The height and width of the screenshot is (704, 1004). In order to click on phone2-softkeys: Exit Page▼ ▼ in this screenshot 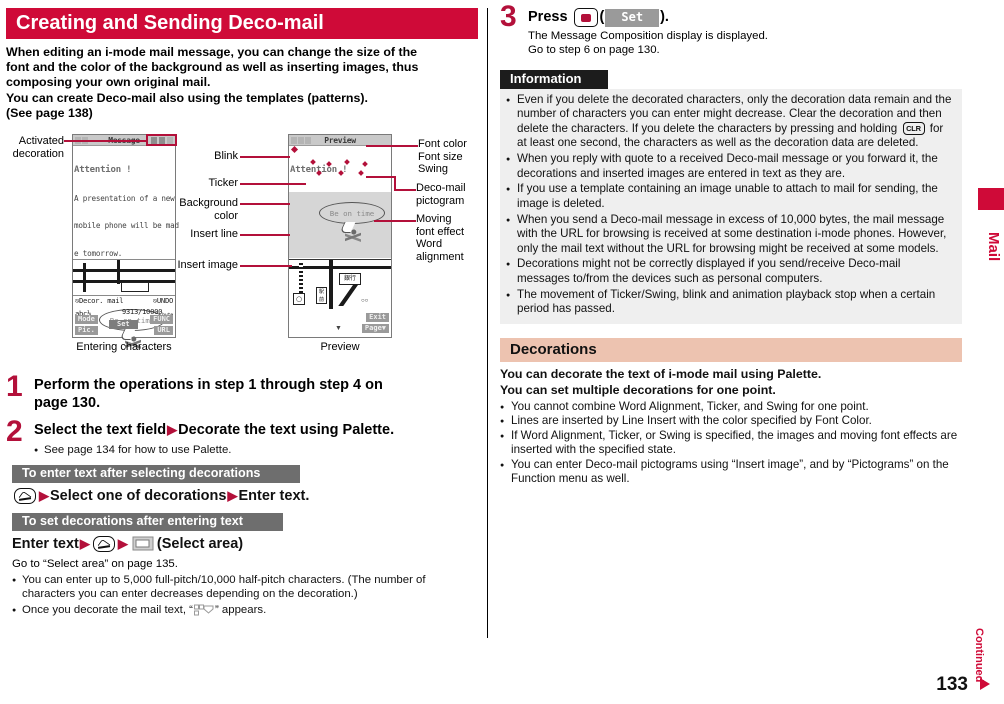, I will do `click(340, 325)`.